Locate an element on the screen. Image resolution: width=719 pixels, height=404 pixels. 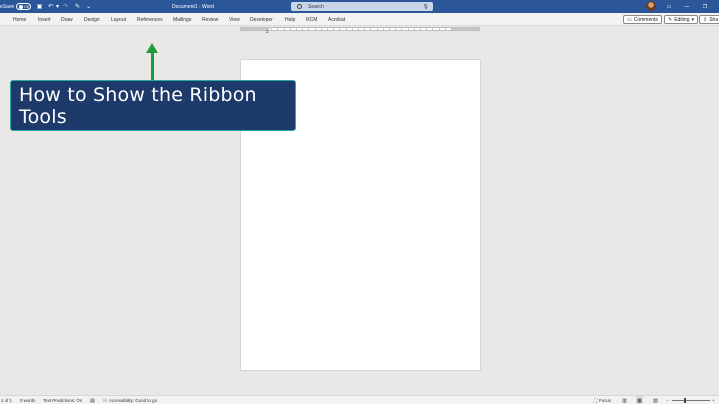
editing-label: Editing is located at coordinates (682, 19).